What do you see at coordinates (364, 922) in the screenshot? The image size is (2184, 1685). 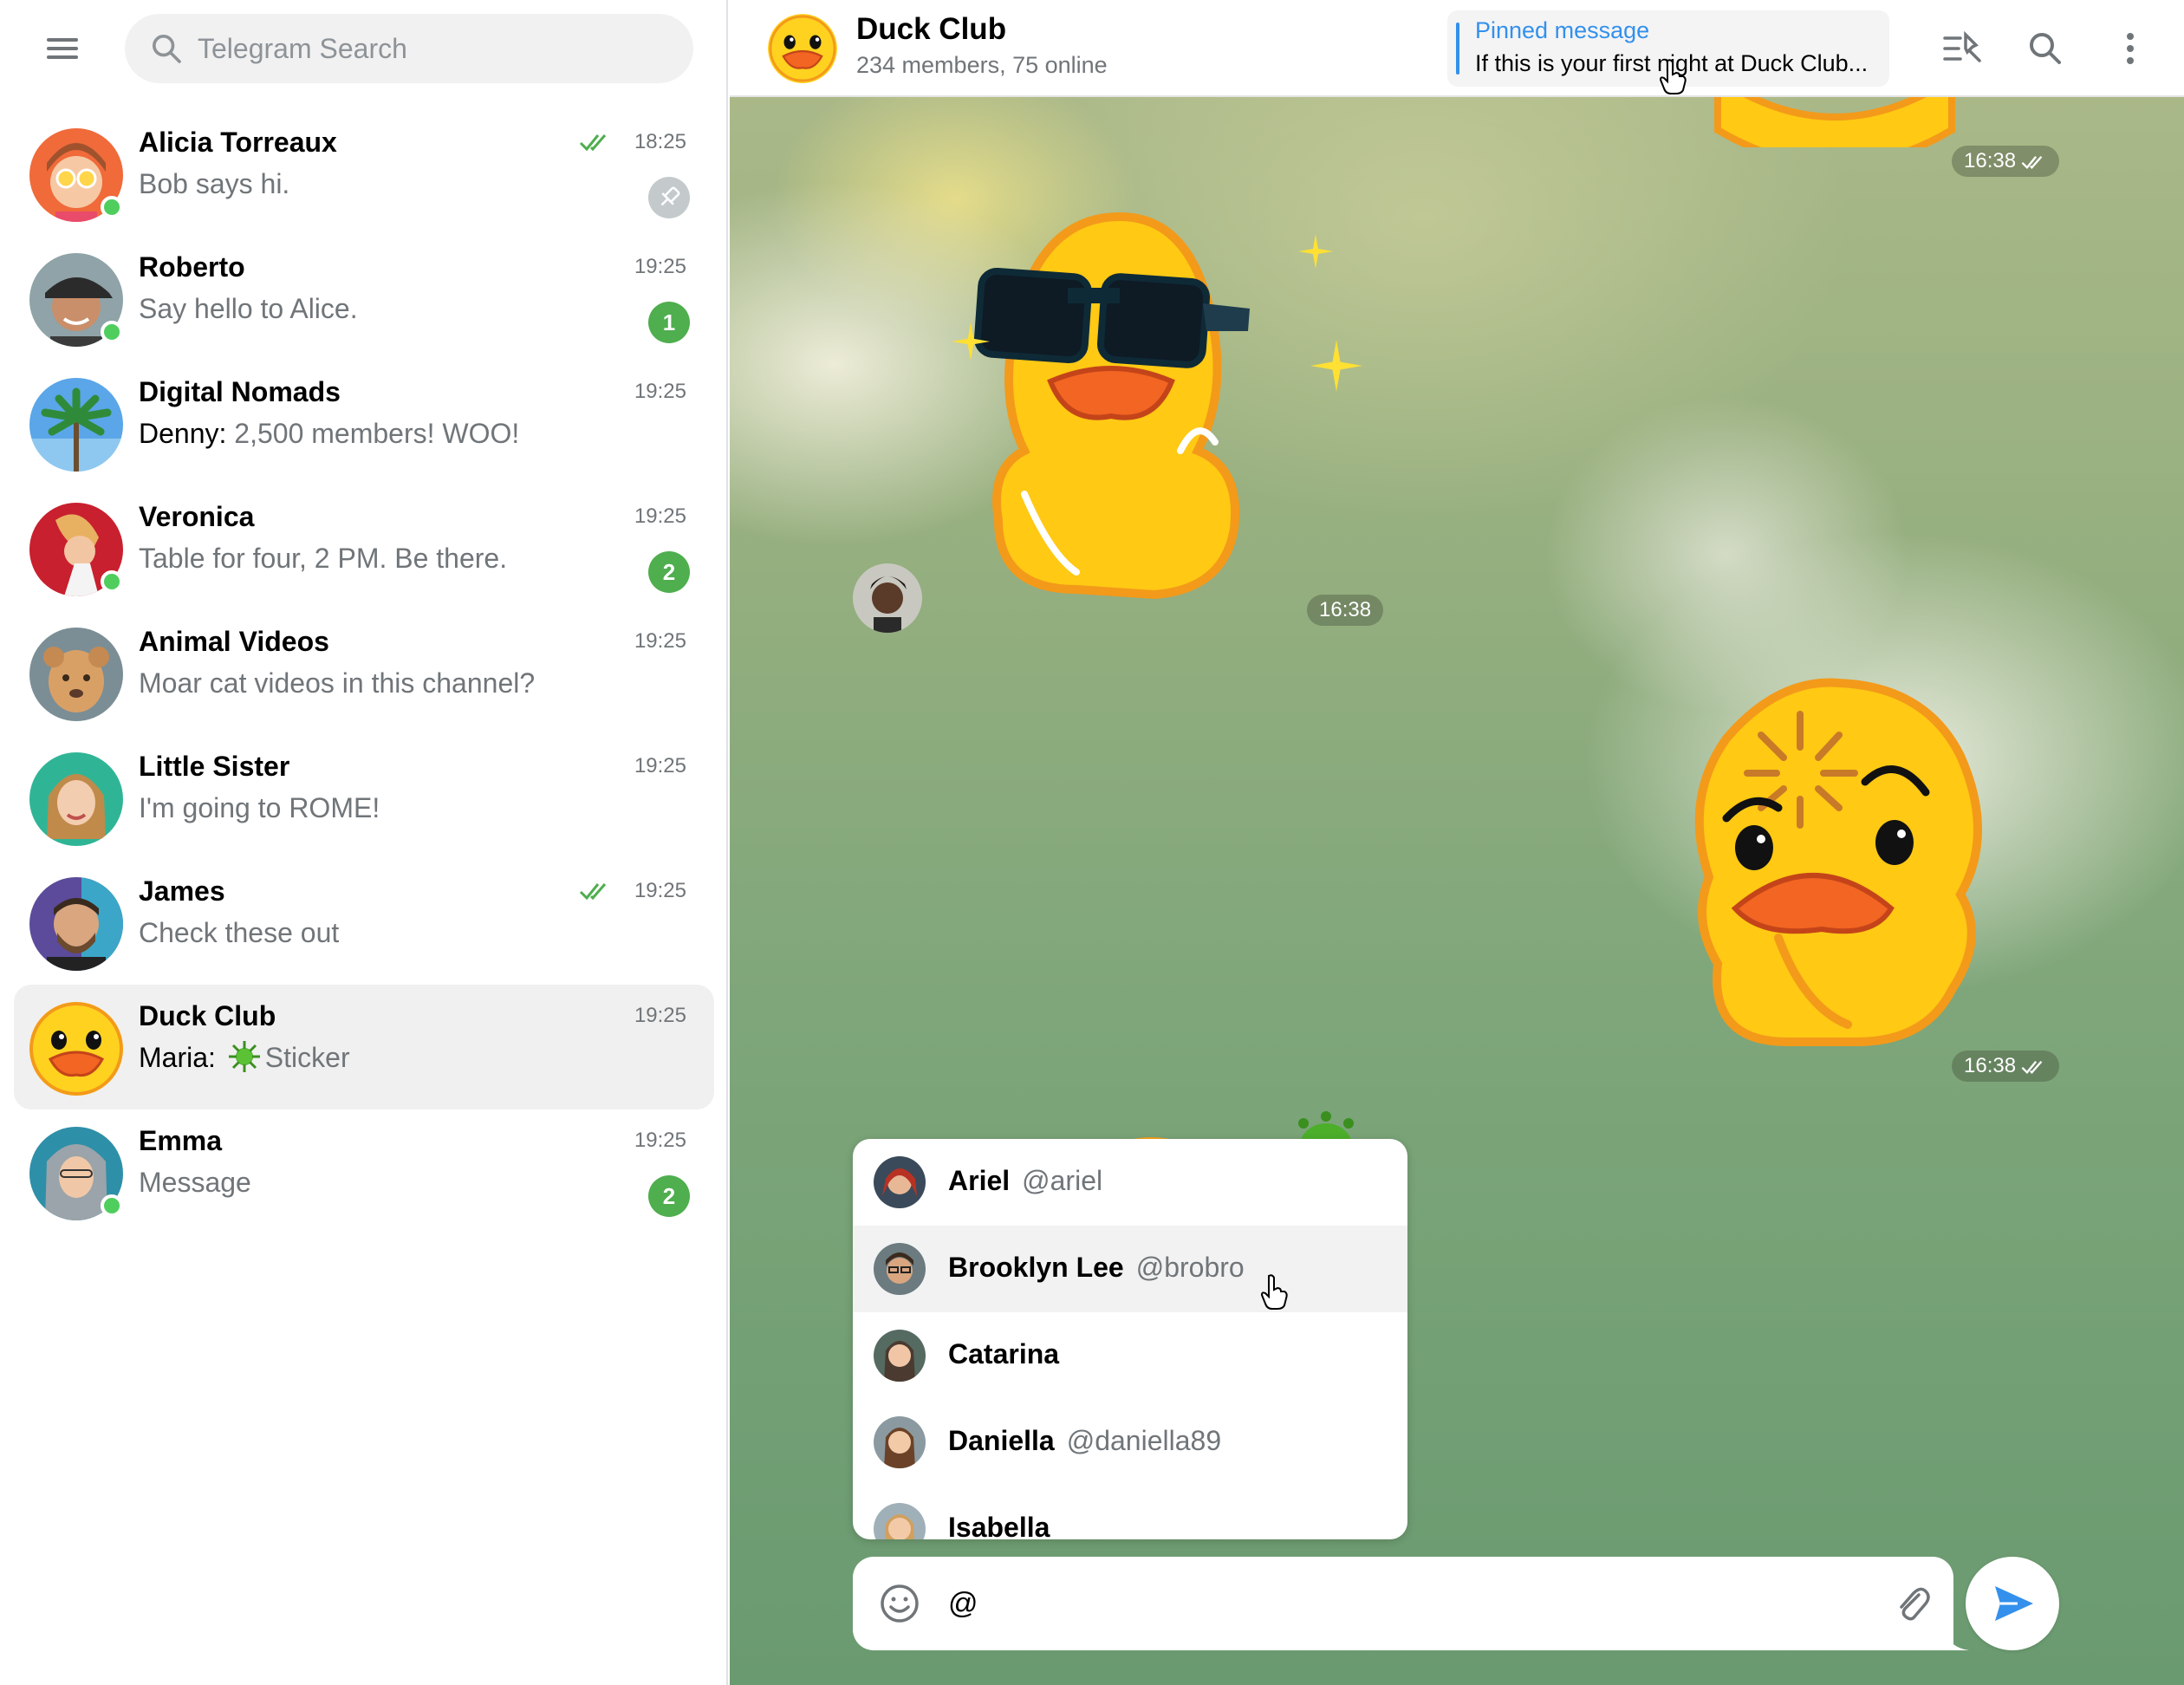 I see `chat-item-james: James Check these out 19:25` at bounding box center [364, 922].